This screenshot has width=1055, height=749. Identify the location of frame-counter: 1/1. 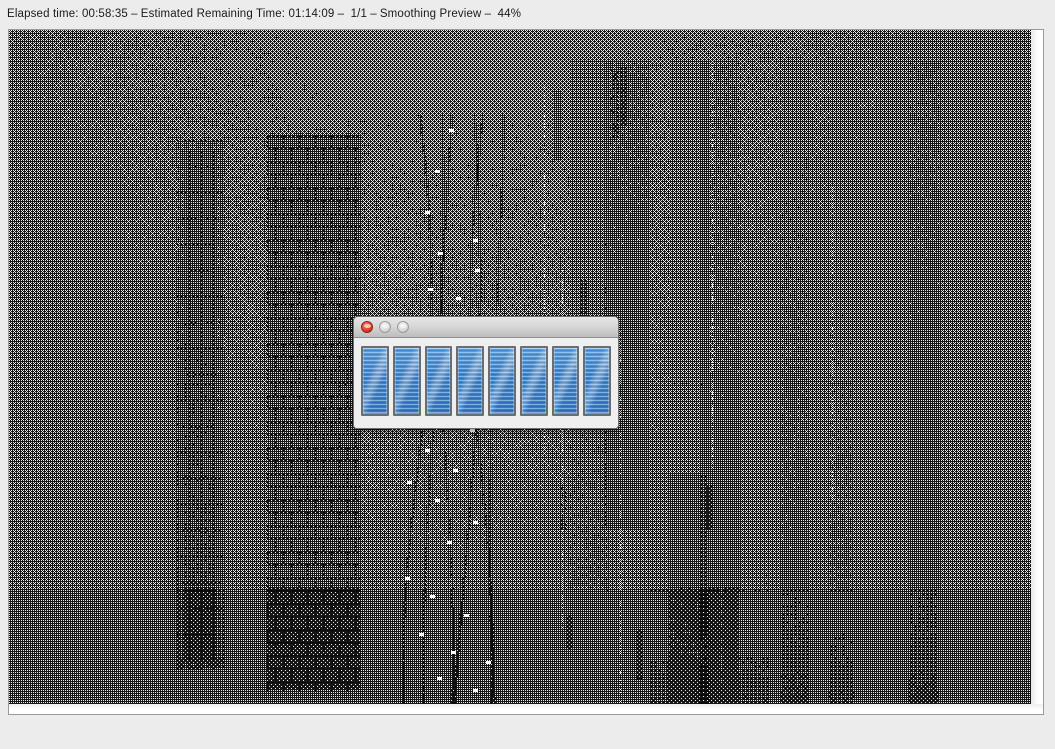
(359, 13).